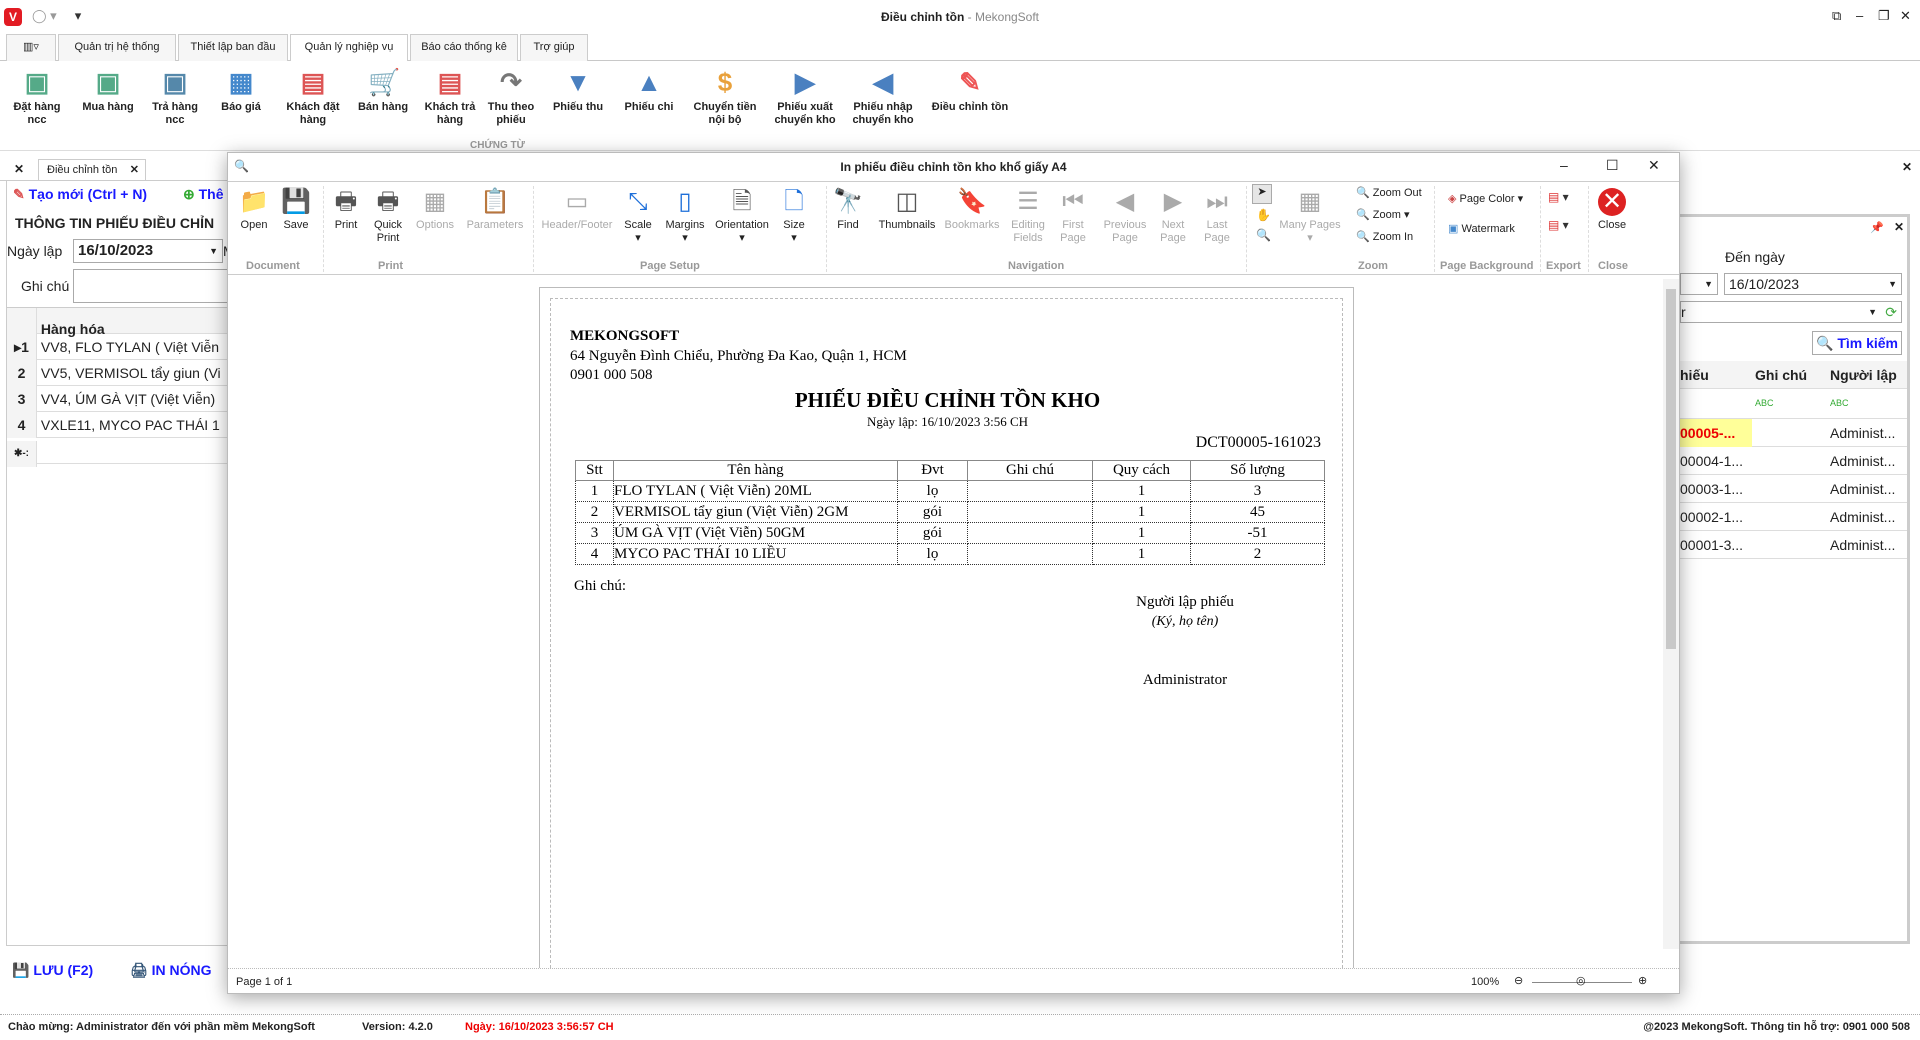  I want to click on add-button: ⊕ Thê, so click(203, 194).